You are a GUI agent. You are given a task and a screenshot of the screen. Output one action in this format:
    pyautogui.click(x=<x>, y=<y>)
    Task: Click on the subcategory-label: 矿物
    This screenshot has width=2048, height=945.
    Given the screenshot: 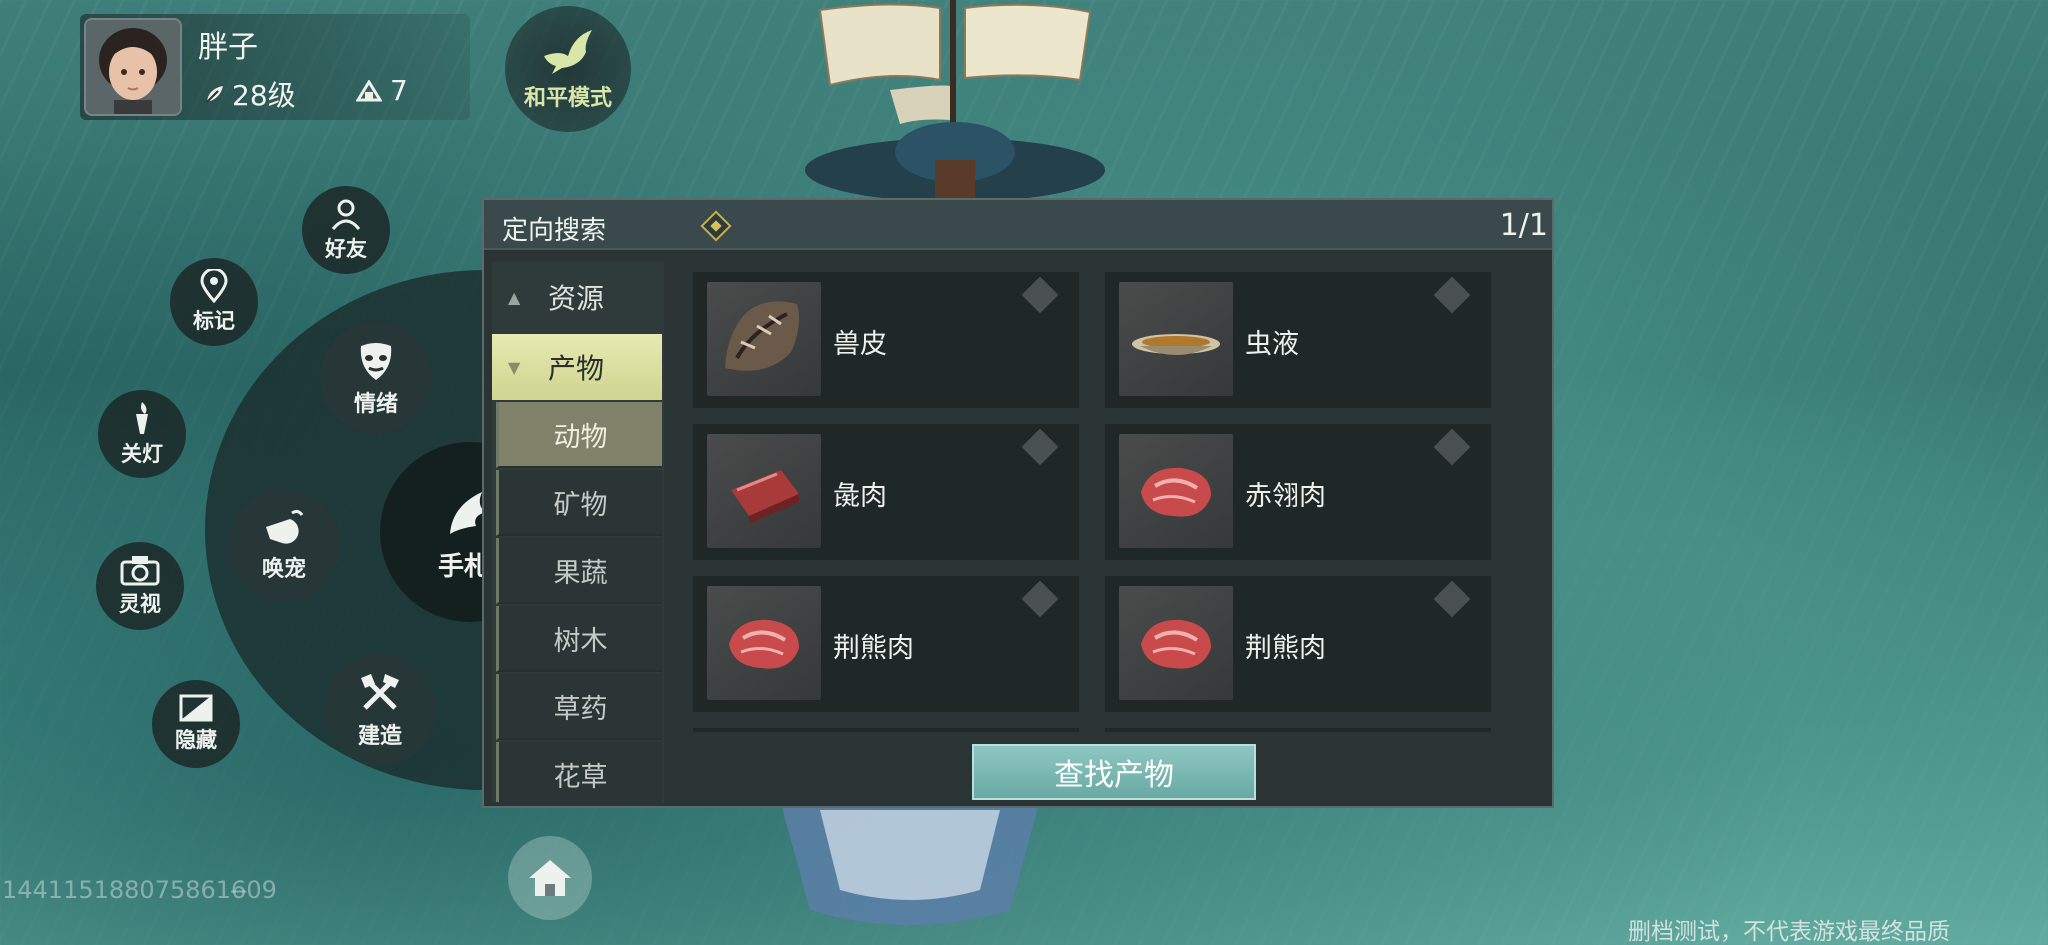 What is the action you would take?
    pyautogui.click(x=580, y=505)
    